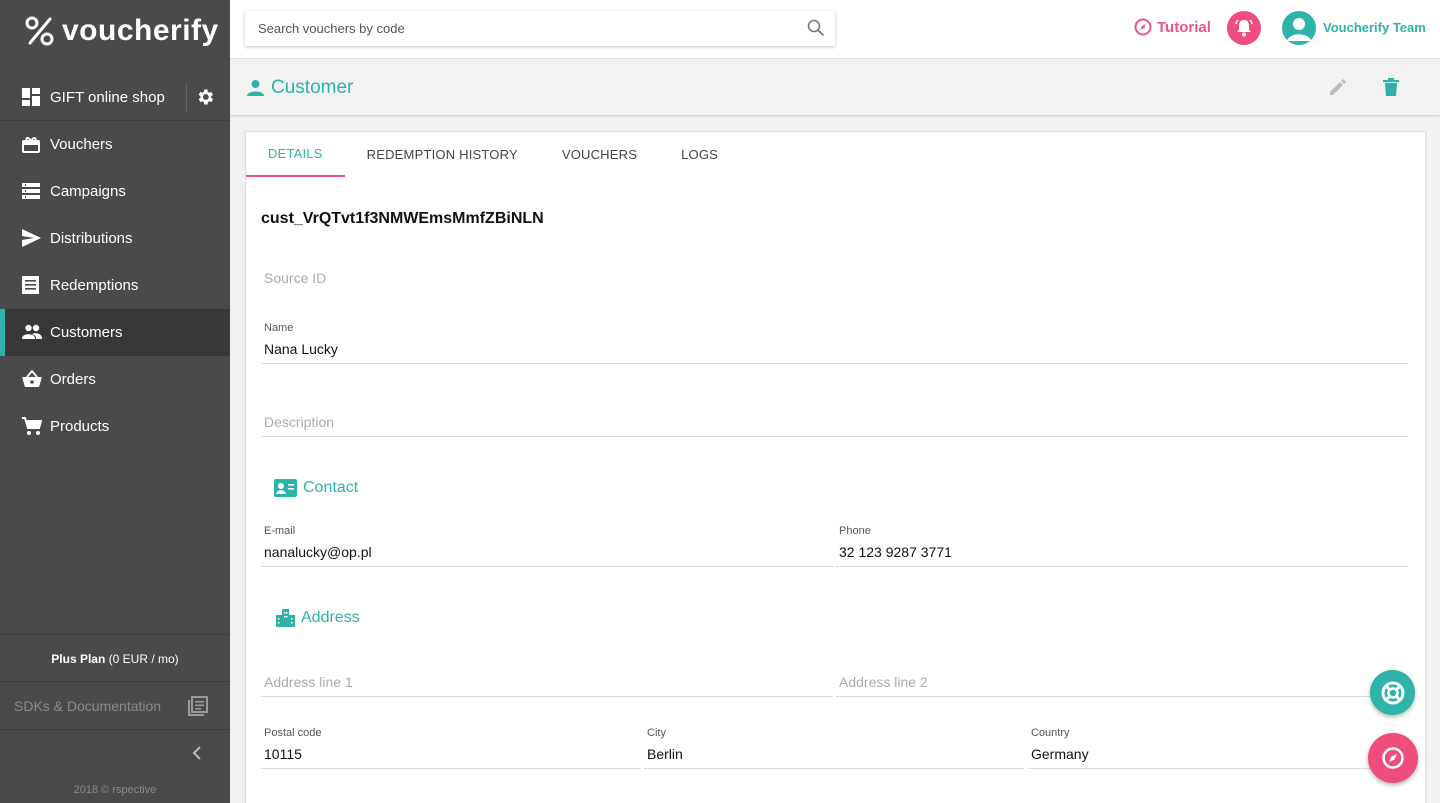 This screenshot has width=1440, height=803. What do you see at coordinates (547, 686) in the screenshot?
I see `address-line-1-field: Address line 1` at bounding box center [547, 686].